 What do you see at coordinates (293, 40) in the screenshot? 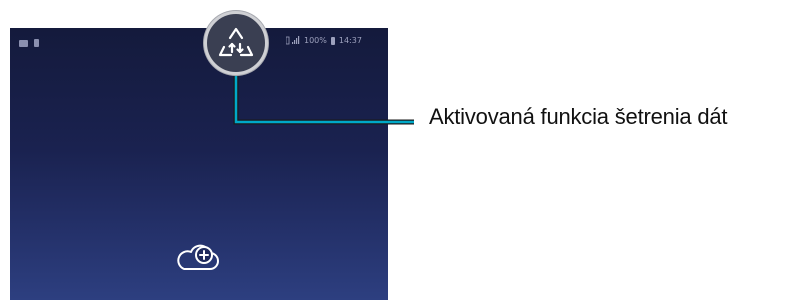
I see `signal-icon` at bounding box center [293, 40].